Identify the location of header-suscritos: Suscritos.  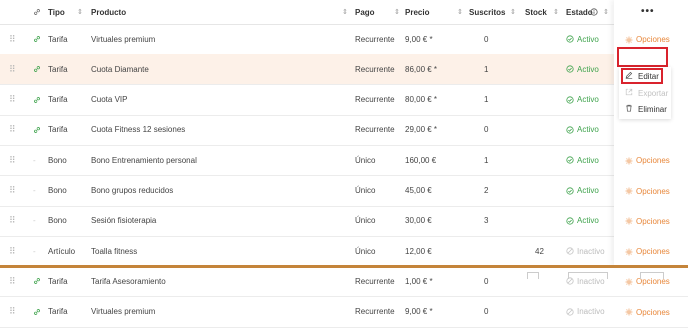
(487, 12).